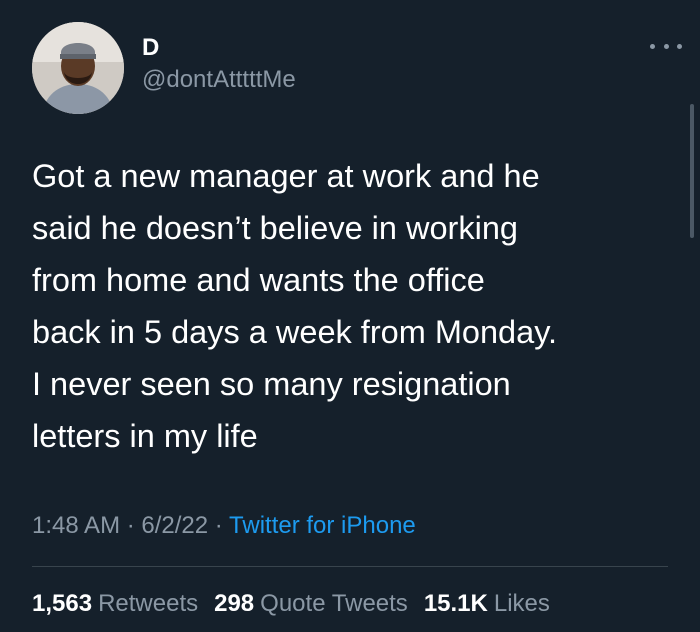 This screenshot has width=700, height=632. What do you see at coordinates (455, 603) in the screenshot?
I see `likes-count: 15.1K` at bounding box center [455, 603].